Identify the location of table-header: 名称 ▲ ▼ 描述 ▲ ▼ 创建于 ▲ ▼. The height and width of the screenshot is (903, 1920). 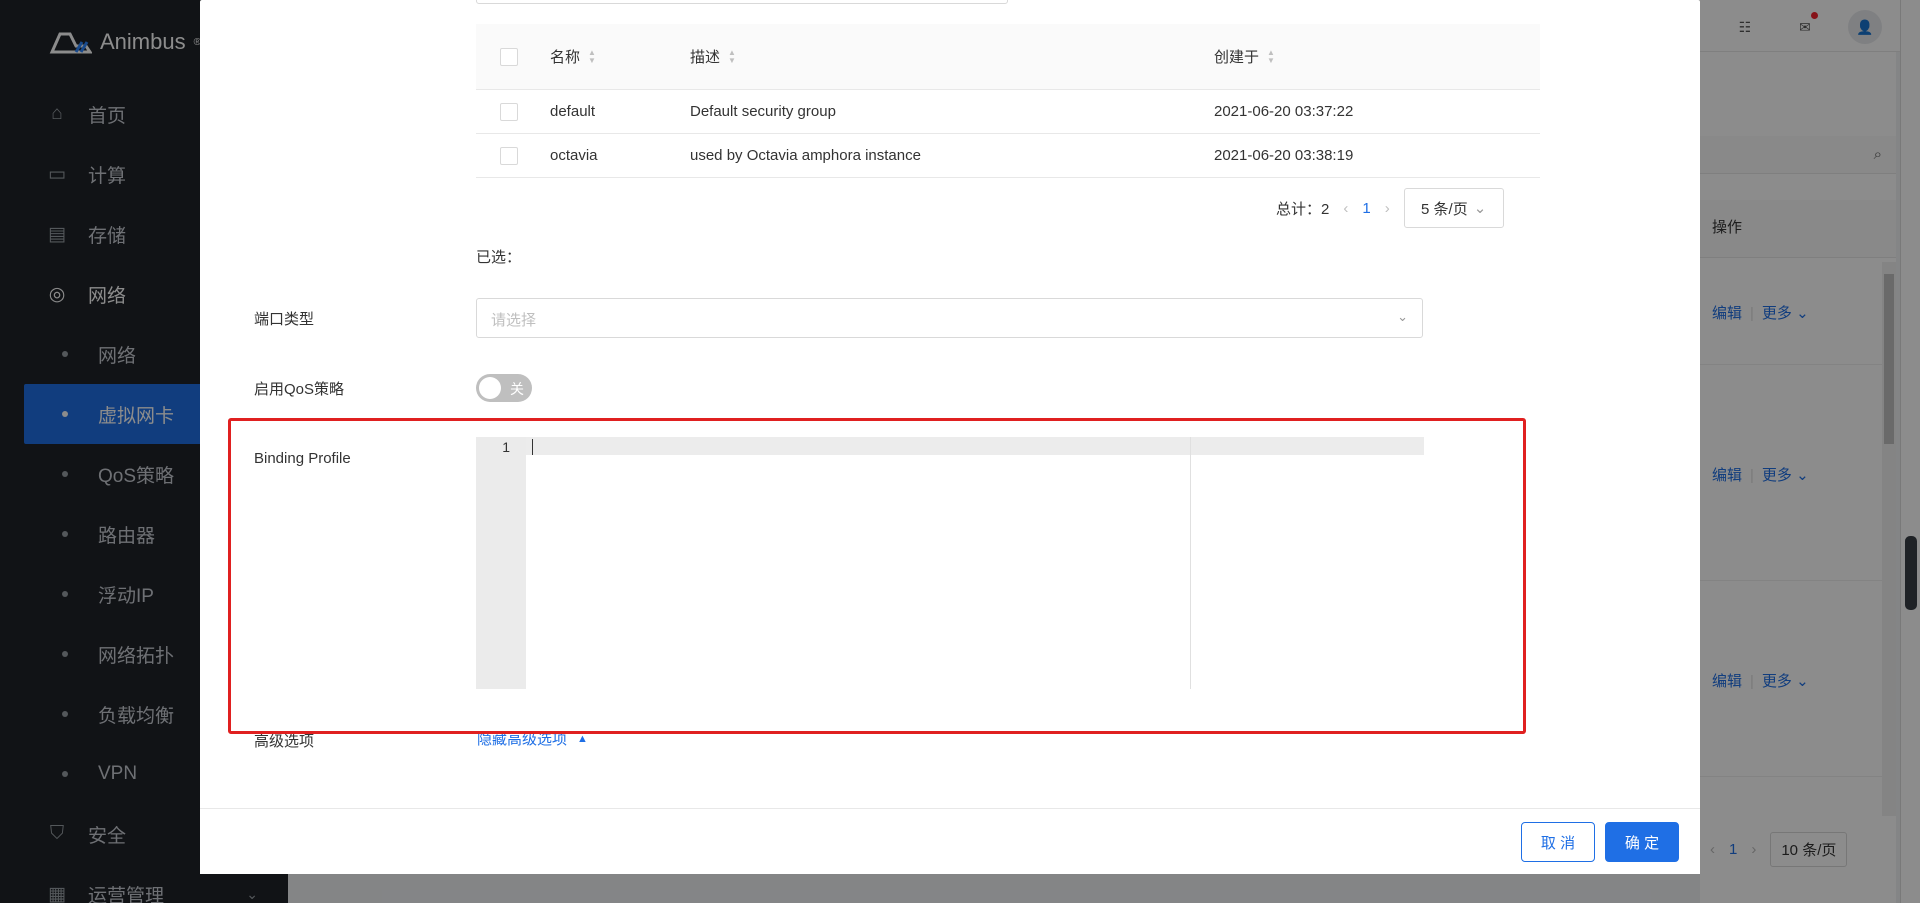
(1008, 57).